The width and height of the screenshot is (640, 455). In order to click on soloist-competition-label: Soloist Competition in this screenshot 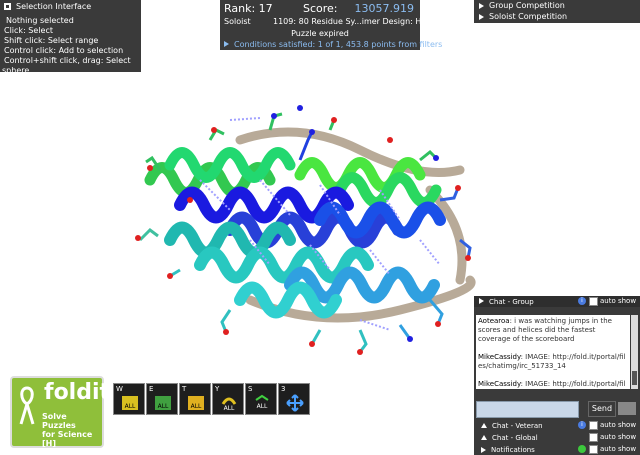, I will do `click(528, 16)`.